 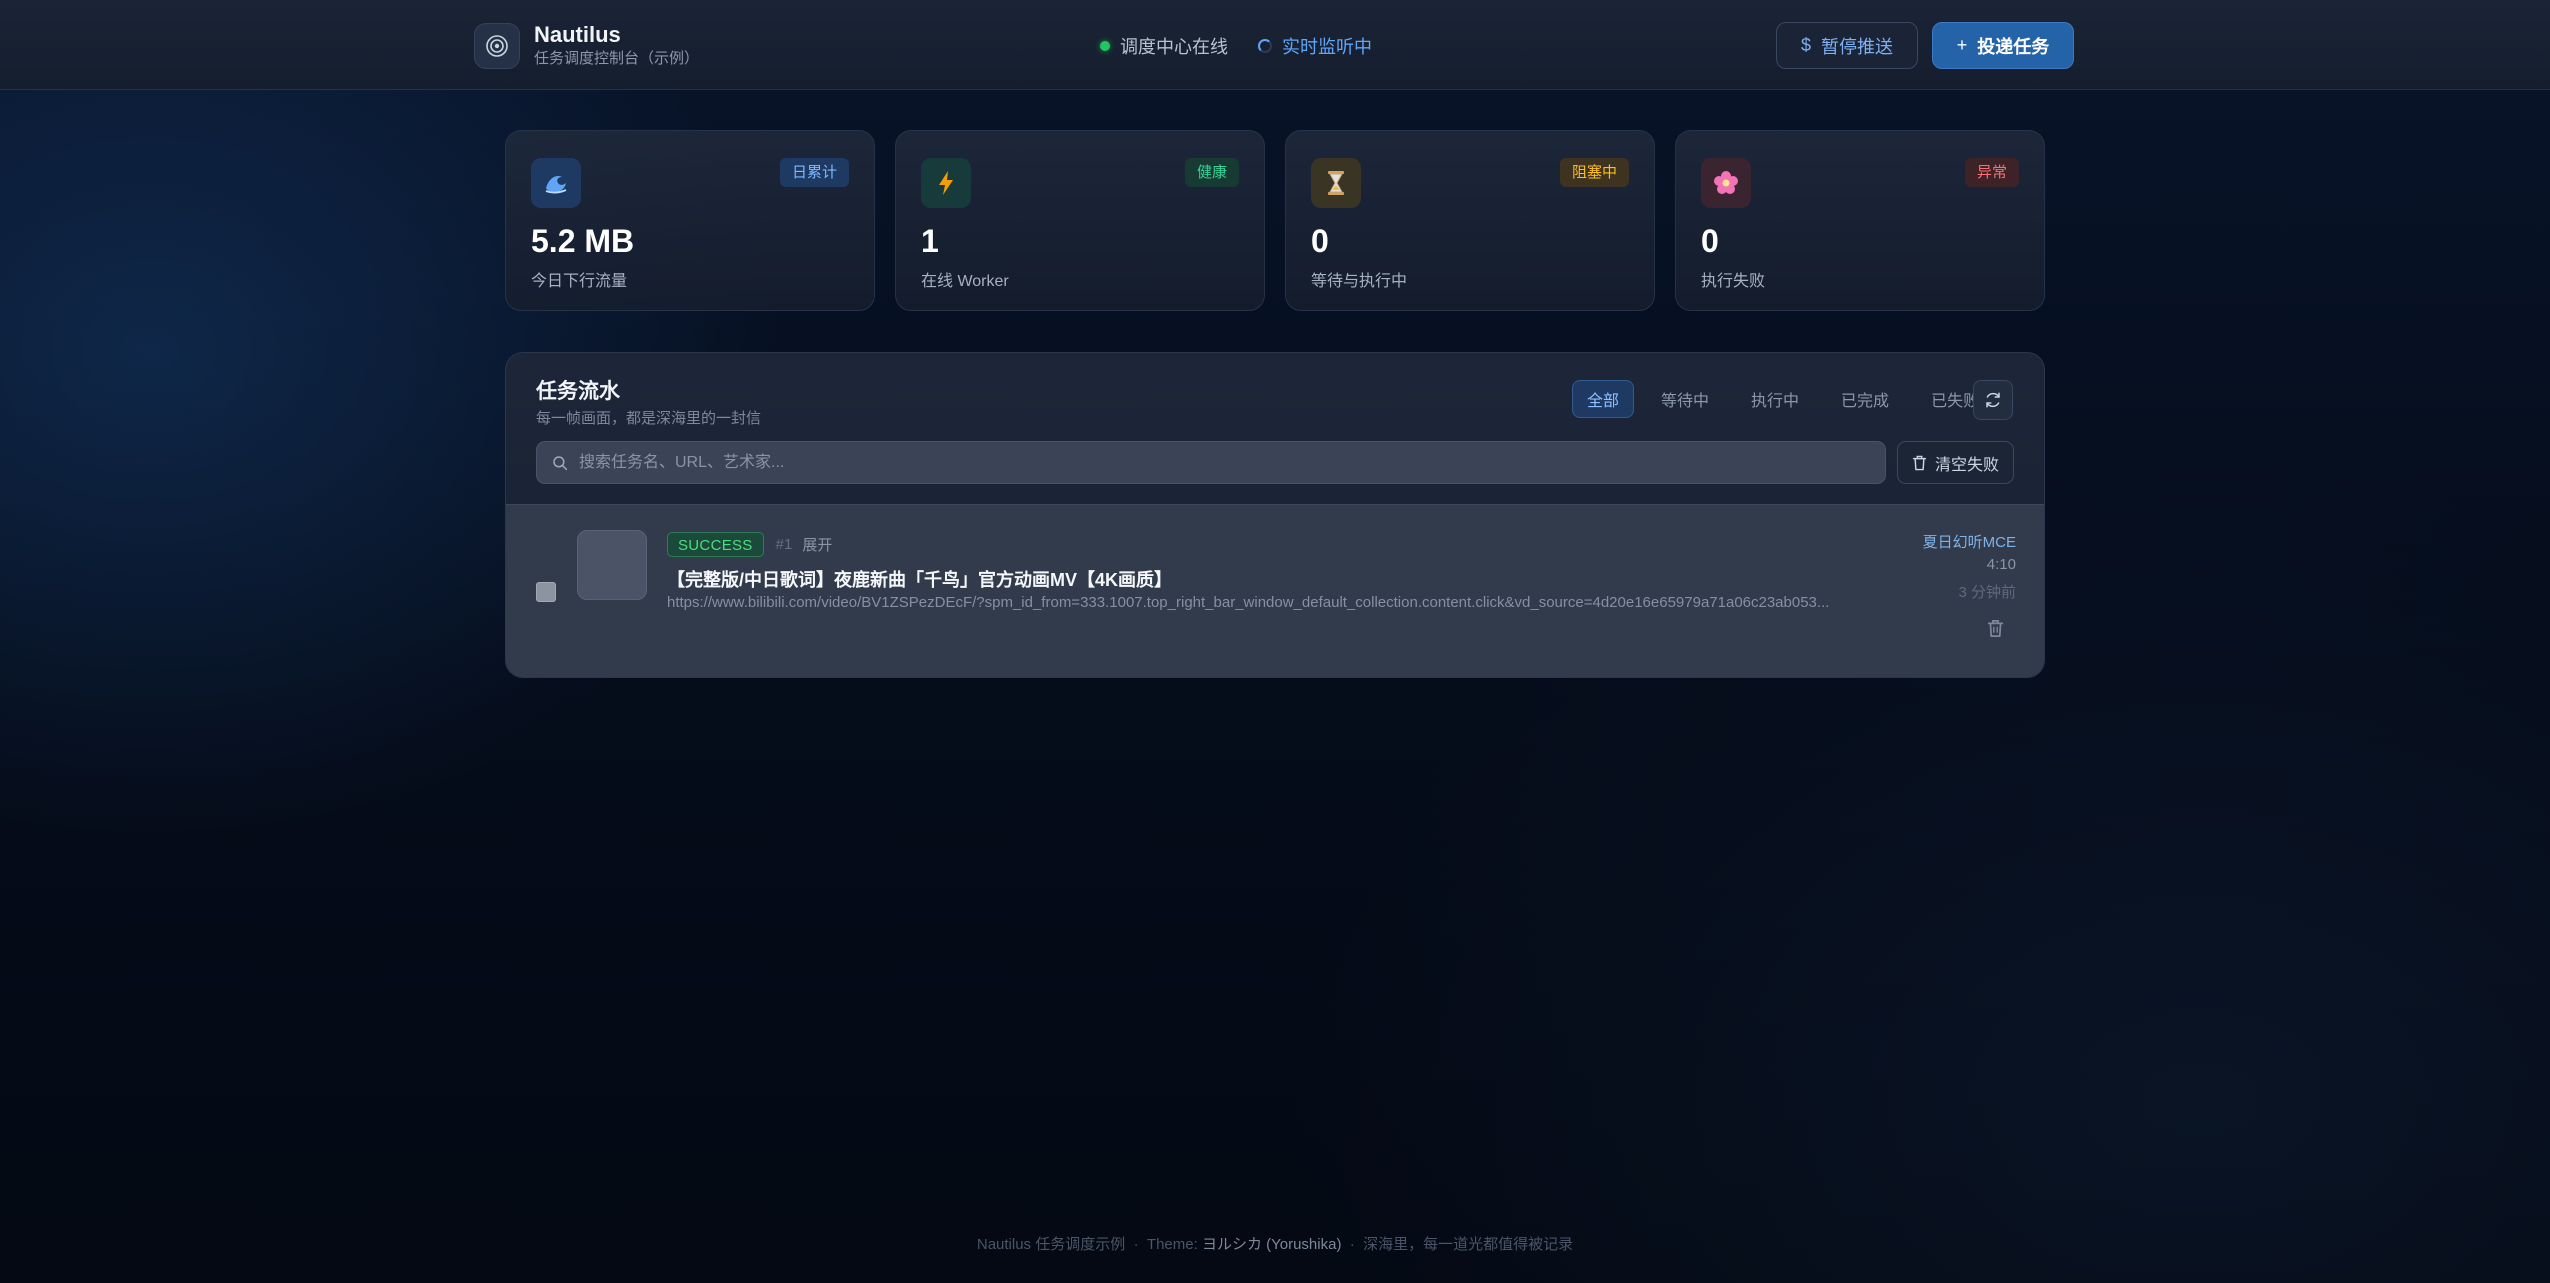 I want to click on clear-failed-label: 清空失败, so click(x=1966, y=465).